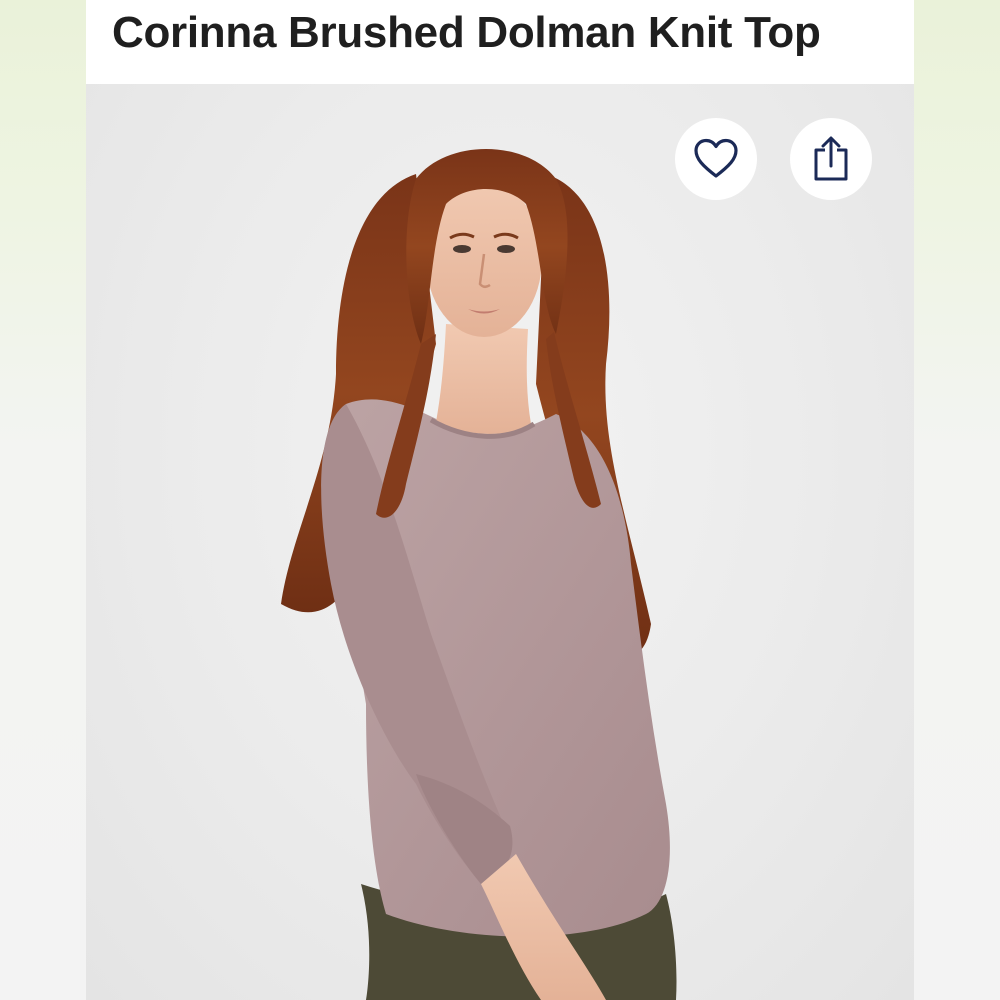  Describe the element at coordinates (483, 379) in the screenshot. I see `model-neck` at that location.